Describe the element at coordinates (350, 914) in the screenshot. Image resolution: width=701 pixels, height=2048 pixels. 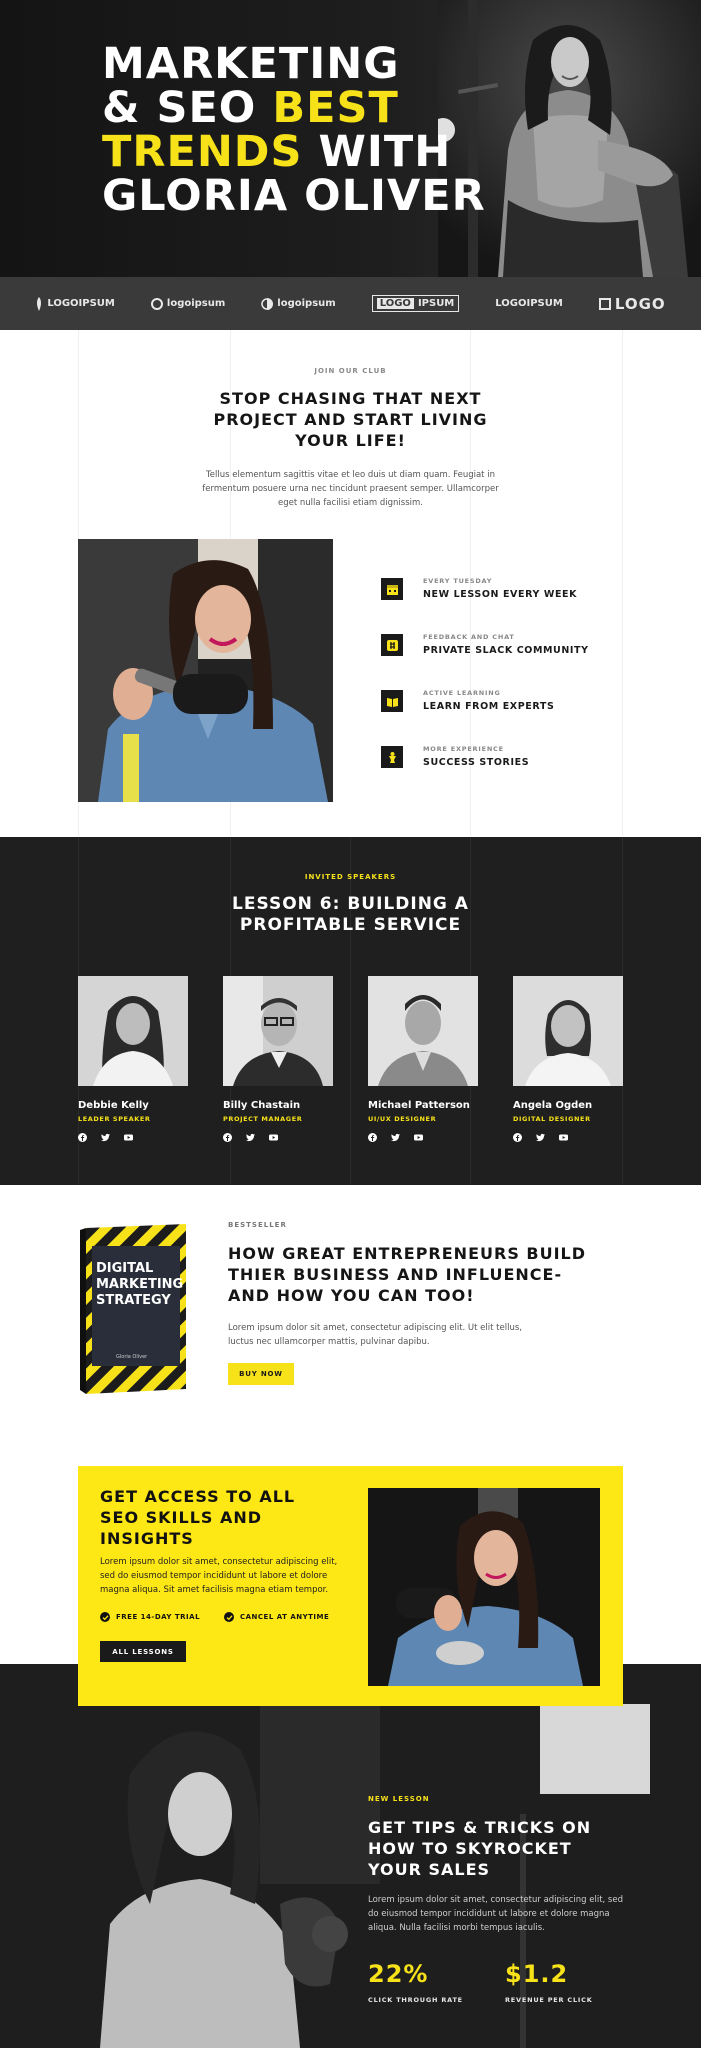
I see `speakers-title: LESSON 6: BUILDING A PROFITABLE SERVICE` at that location.